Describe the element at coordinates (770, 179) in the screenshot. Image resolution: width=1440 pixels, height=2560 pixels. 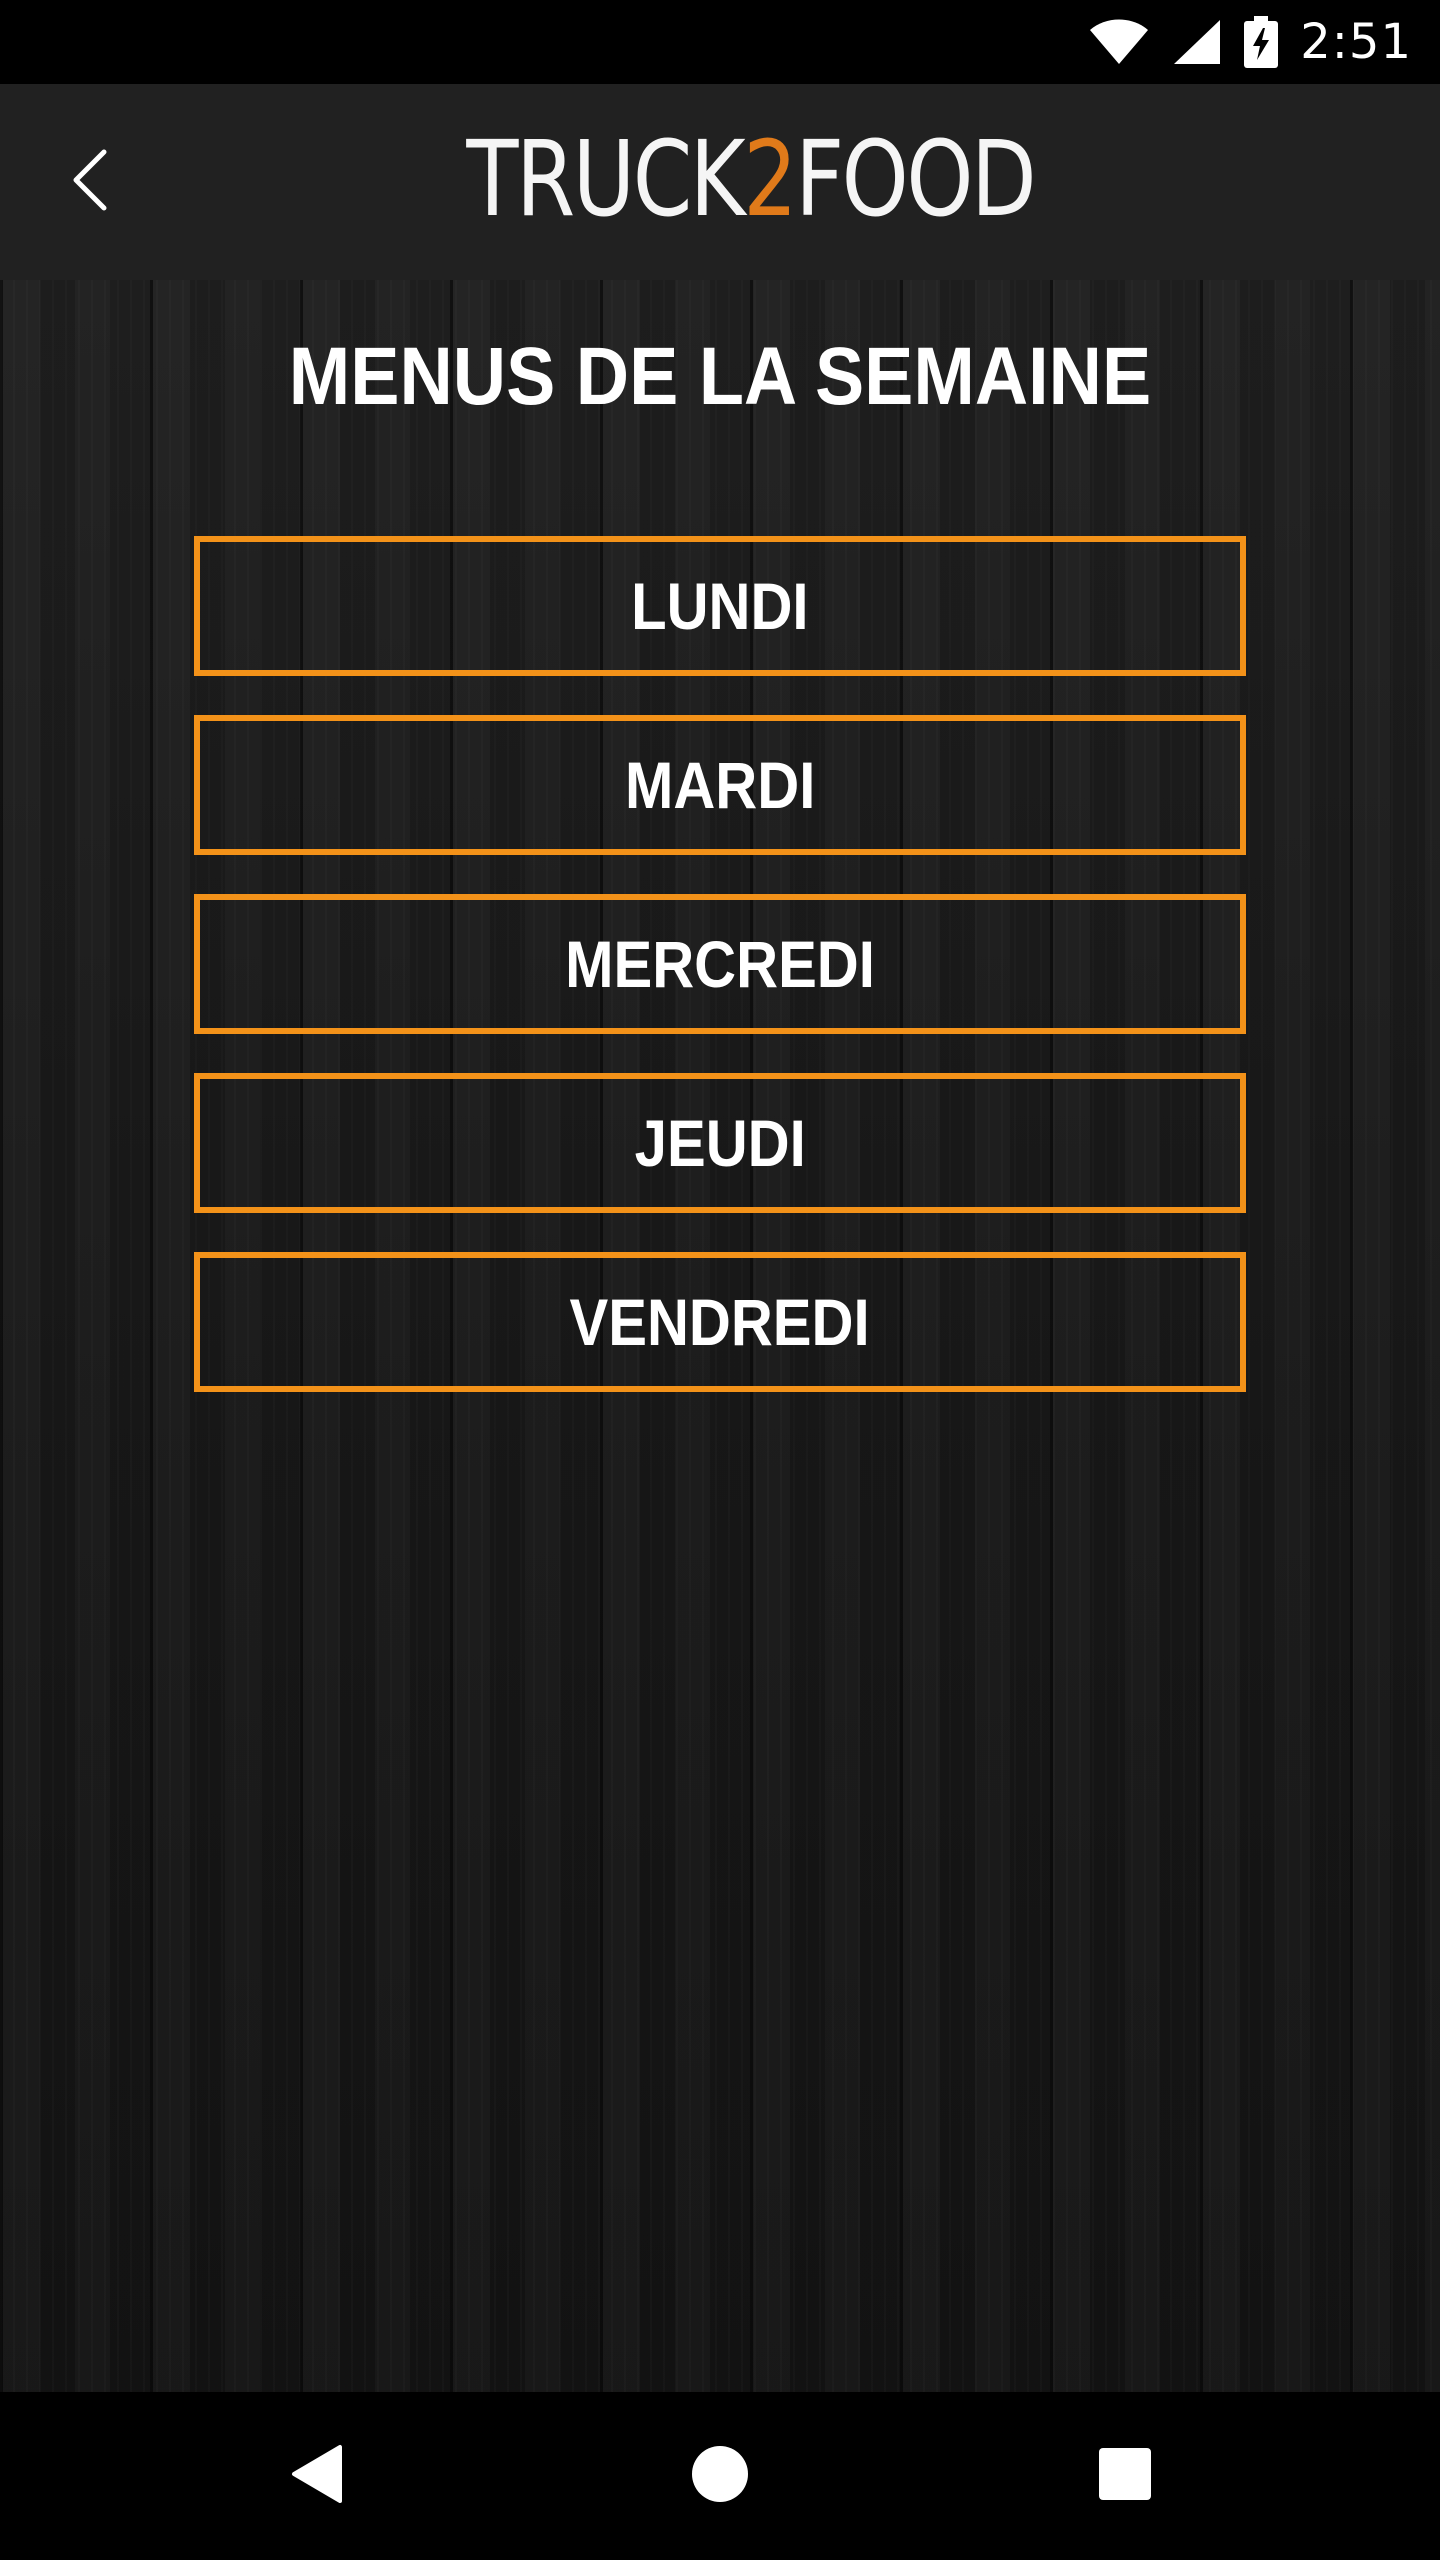
I see `logo-part-2: 2` at that location.